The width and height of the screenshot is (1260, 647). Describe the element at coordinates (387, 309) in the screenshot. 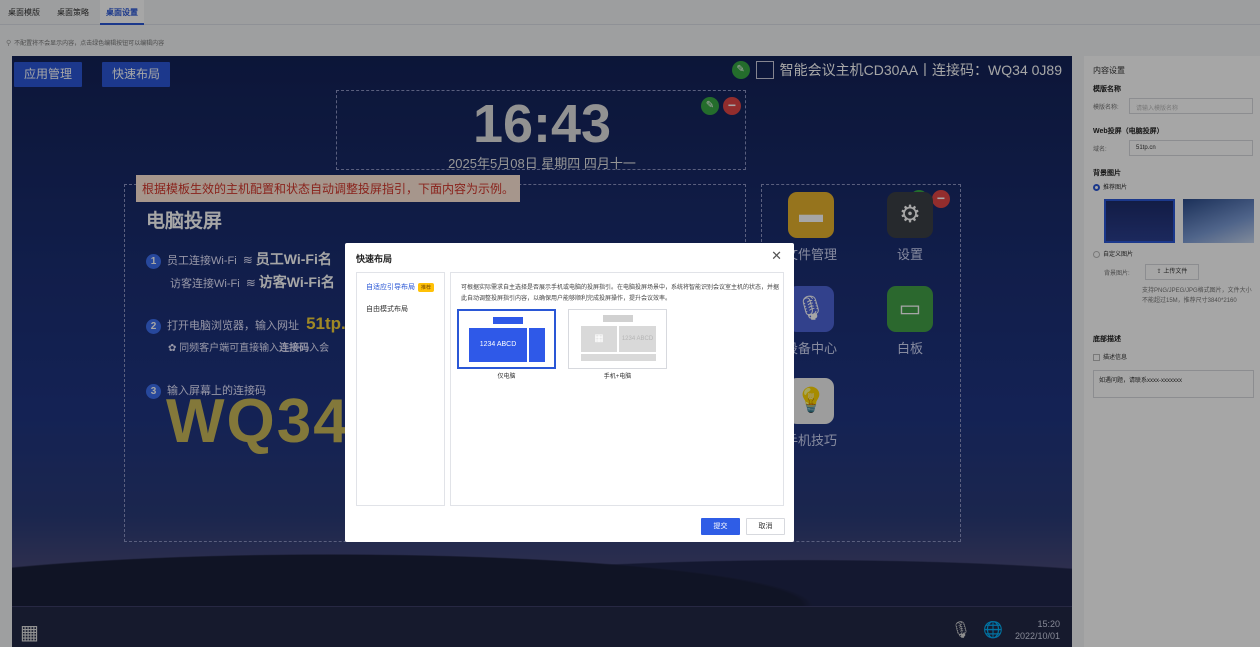

I see `menu-free-layout: 自由模式布局` at that location.